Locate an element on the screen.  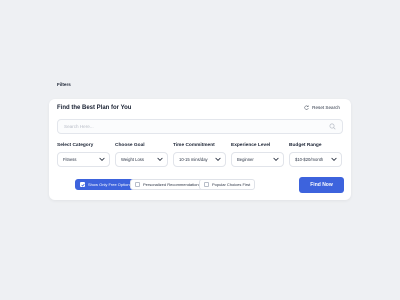
field-label: Choose Goal is located at coordinates (130, 145).